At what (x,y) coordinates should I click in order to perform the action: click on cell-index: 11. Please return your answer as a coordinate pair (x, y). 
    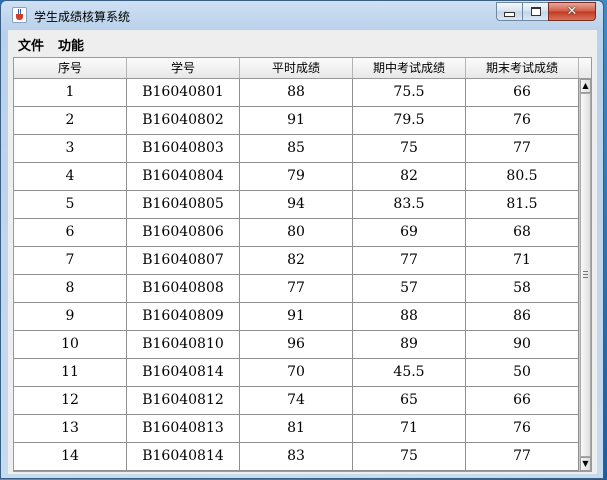
    Looking at the image, I should click on (70, 372).